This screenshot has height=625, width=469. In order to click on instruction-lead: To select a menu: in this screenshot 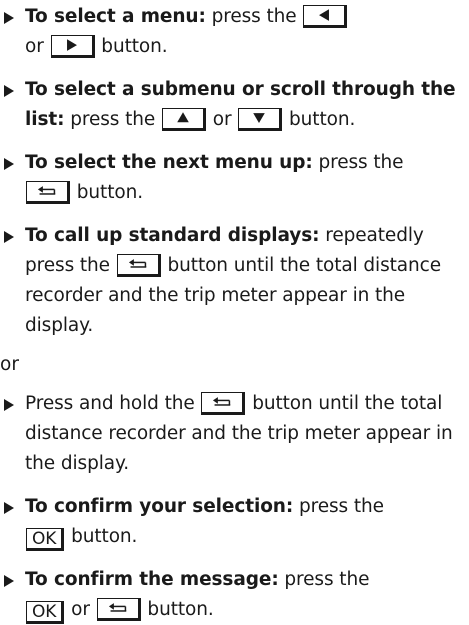, I will do `click(115, 16)`.